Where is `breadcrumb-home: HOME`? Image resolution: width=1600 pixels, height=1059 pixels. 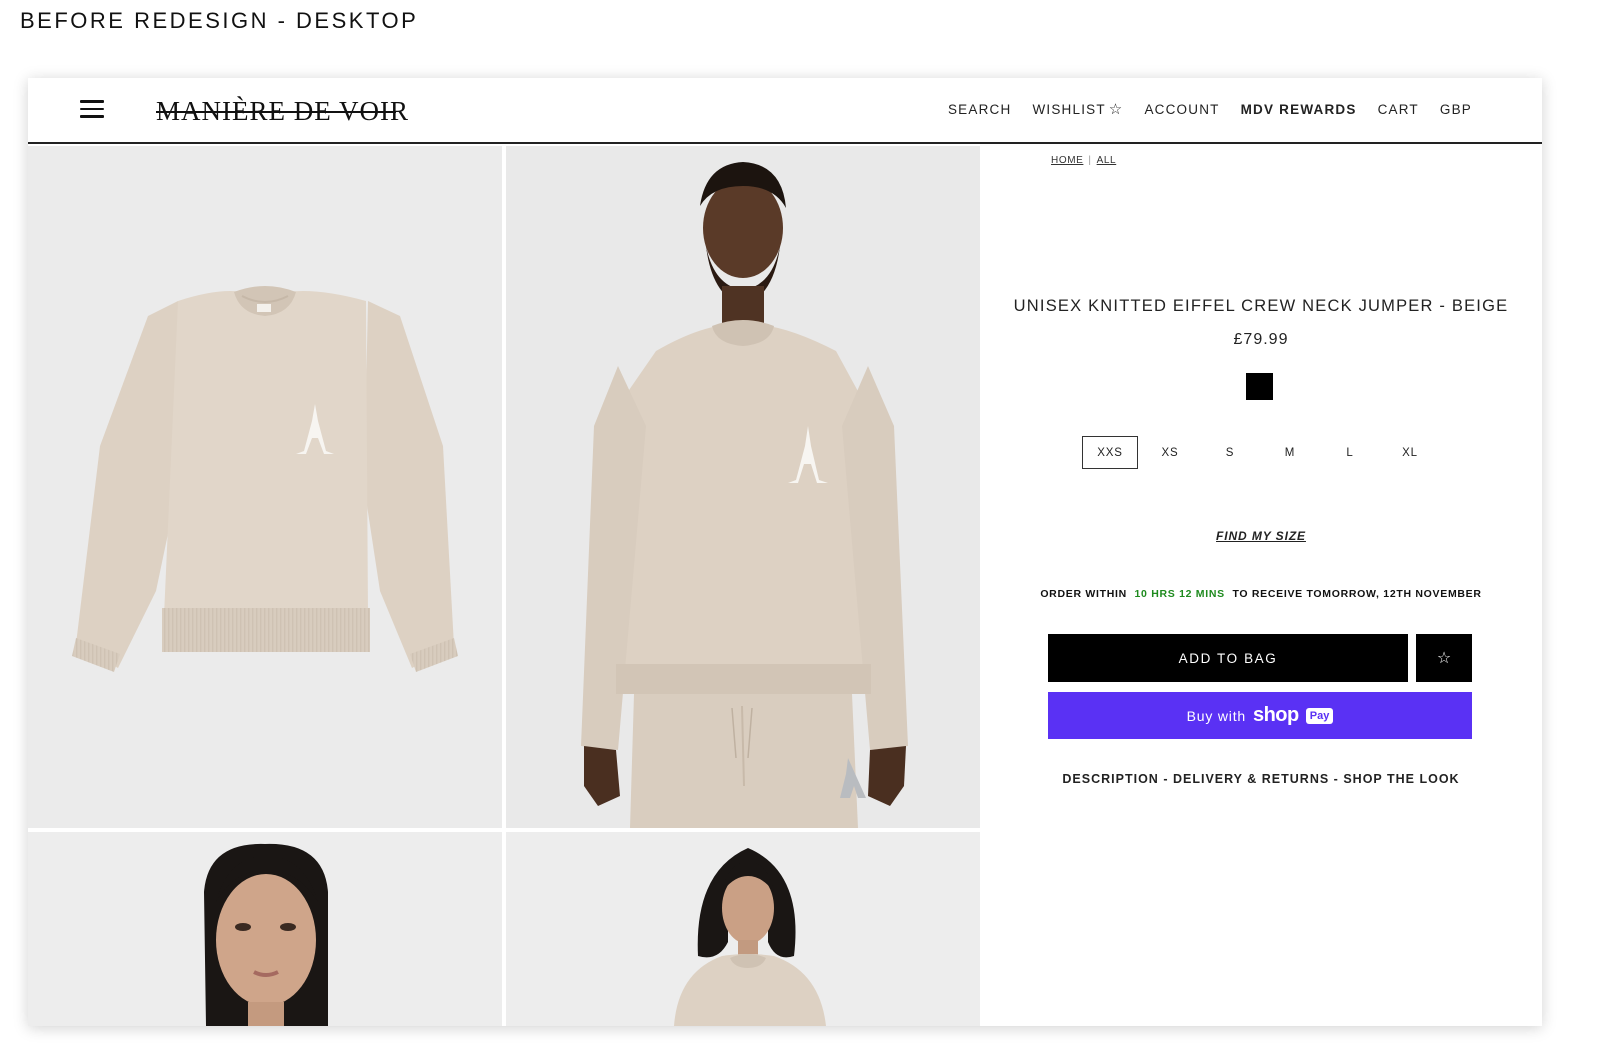
breadcrumb-home: HOME is located at coordinates (1067, 160).